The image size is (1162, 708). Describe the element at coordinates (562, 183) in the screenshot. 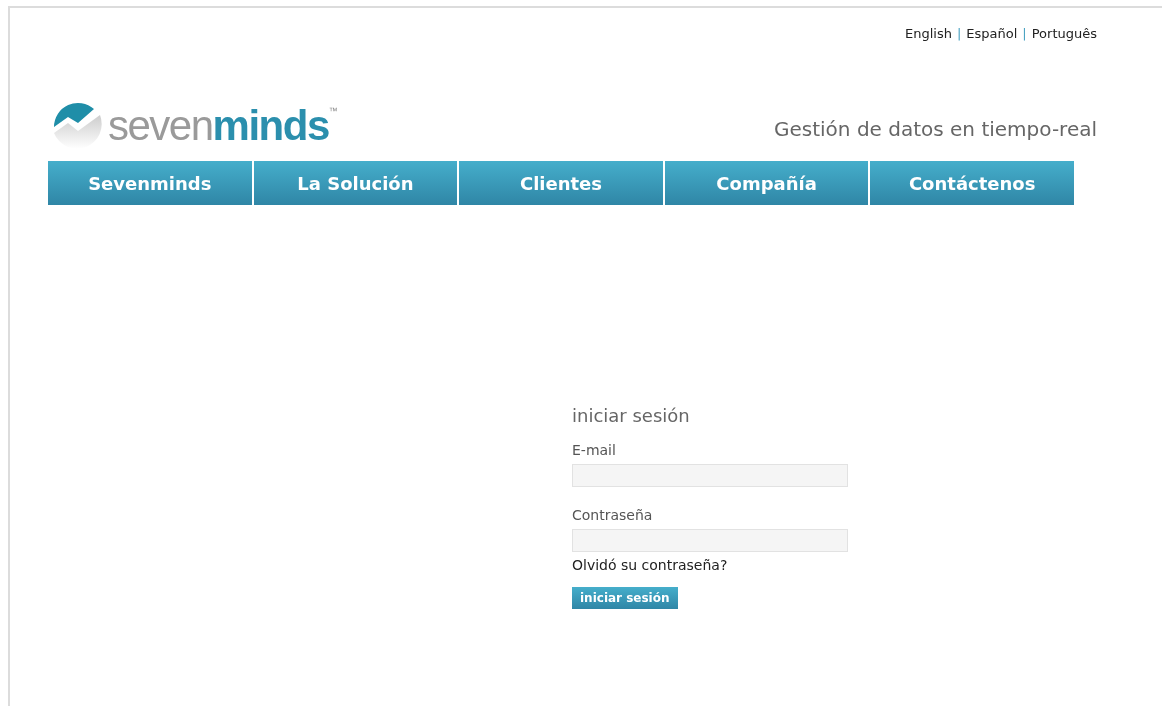

I see `nav-item: Clientes` at that location.